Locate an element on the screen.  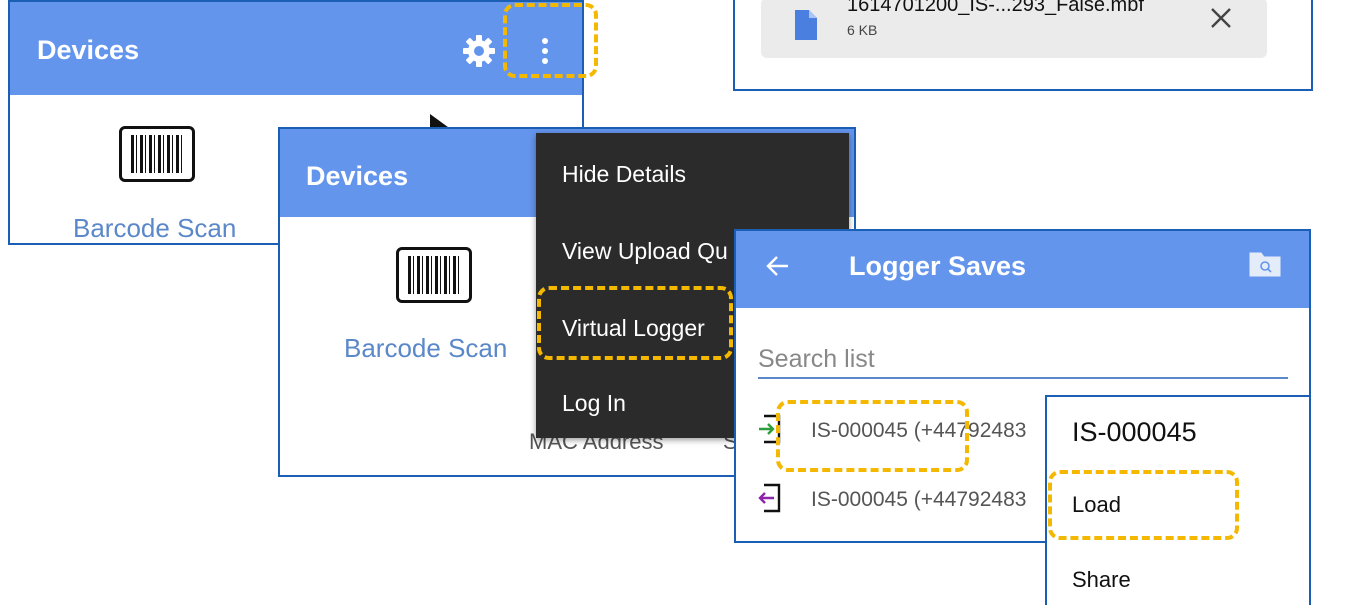
download-file-size: 6 KB is located at coordinates (862, 30).